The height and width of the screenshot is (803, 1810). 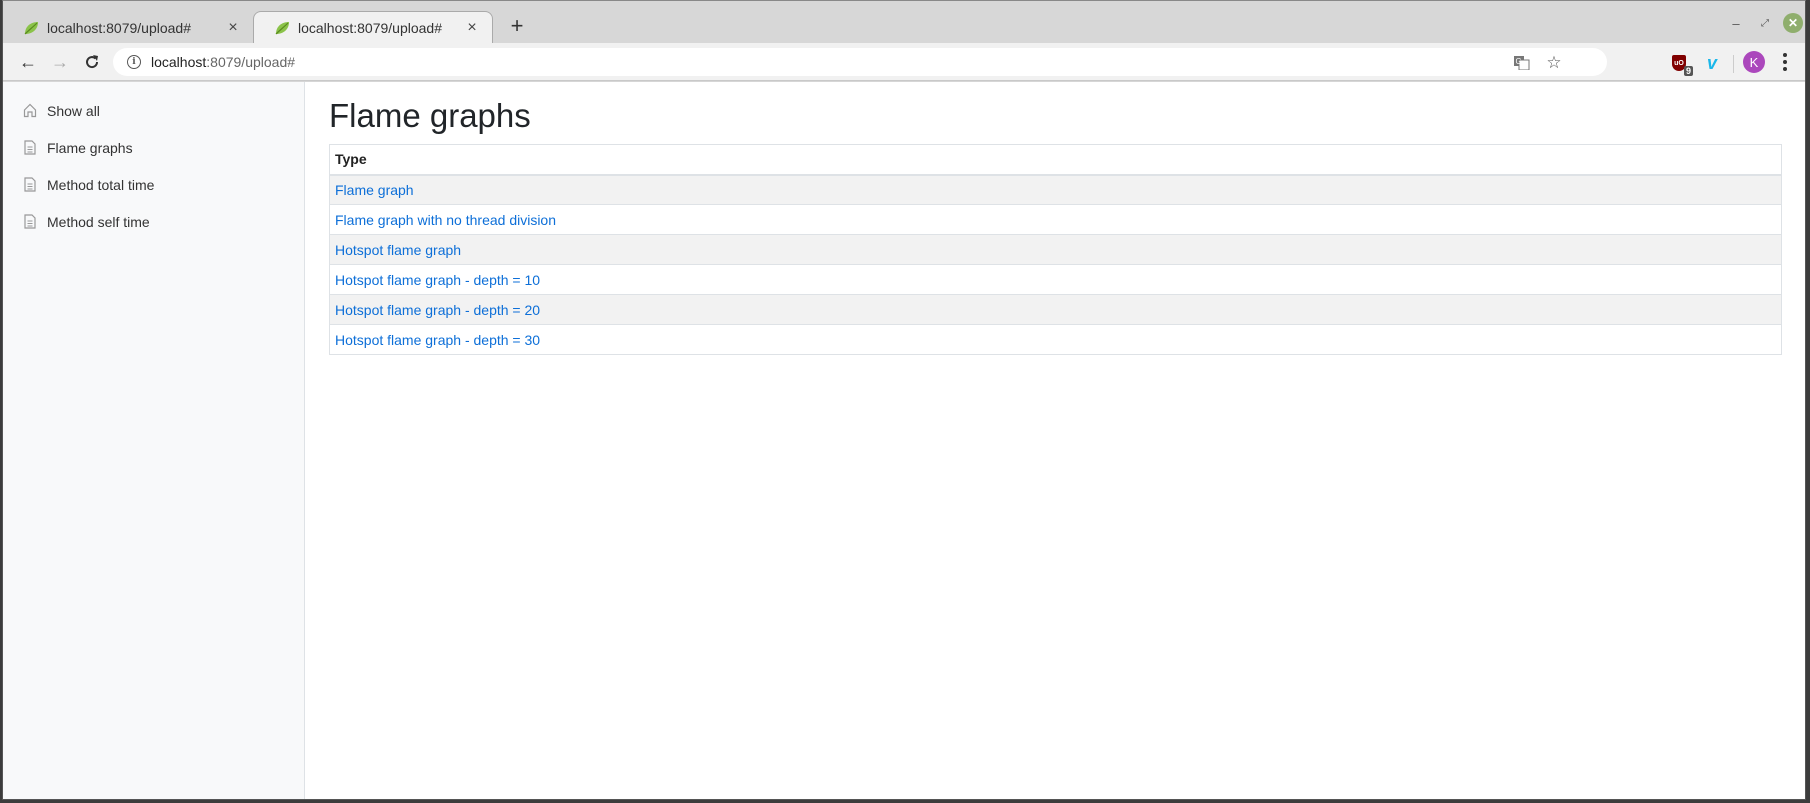 What do you see at coordinates (1793, 23) in the screenshot?
I see `window-close-icon: ✕` at bounding box center [1793, 23].